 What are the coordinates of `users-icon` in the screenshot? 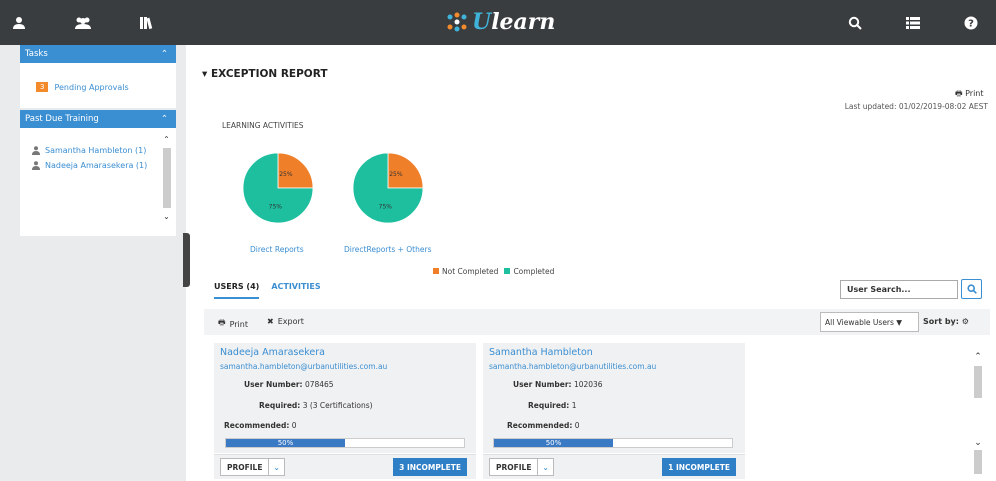 It's located at (83, 23).